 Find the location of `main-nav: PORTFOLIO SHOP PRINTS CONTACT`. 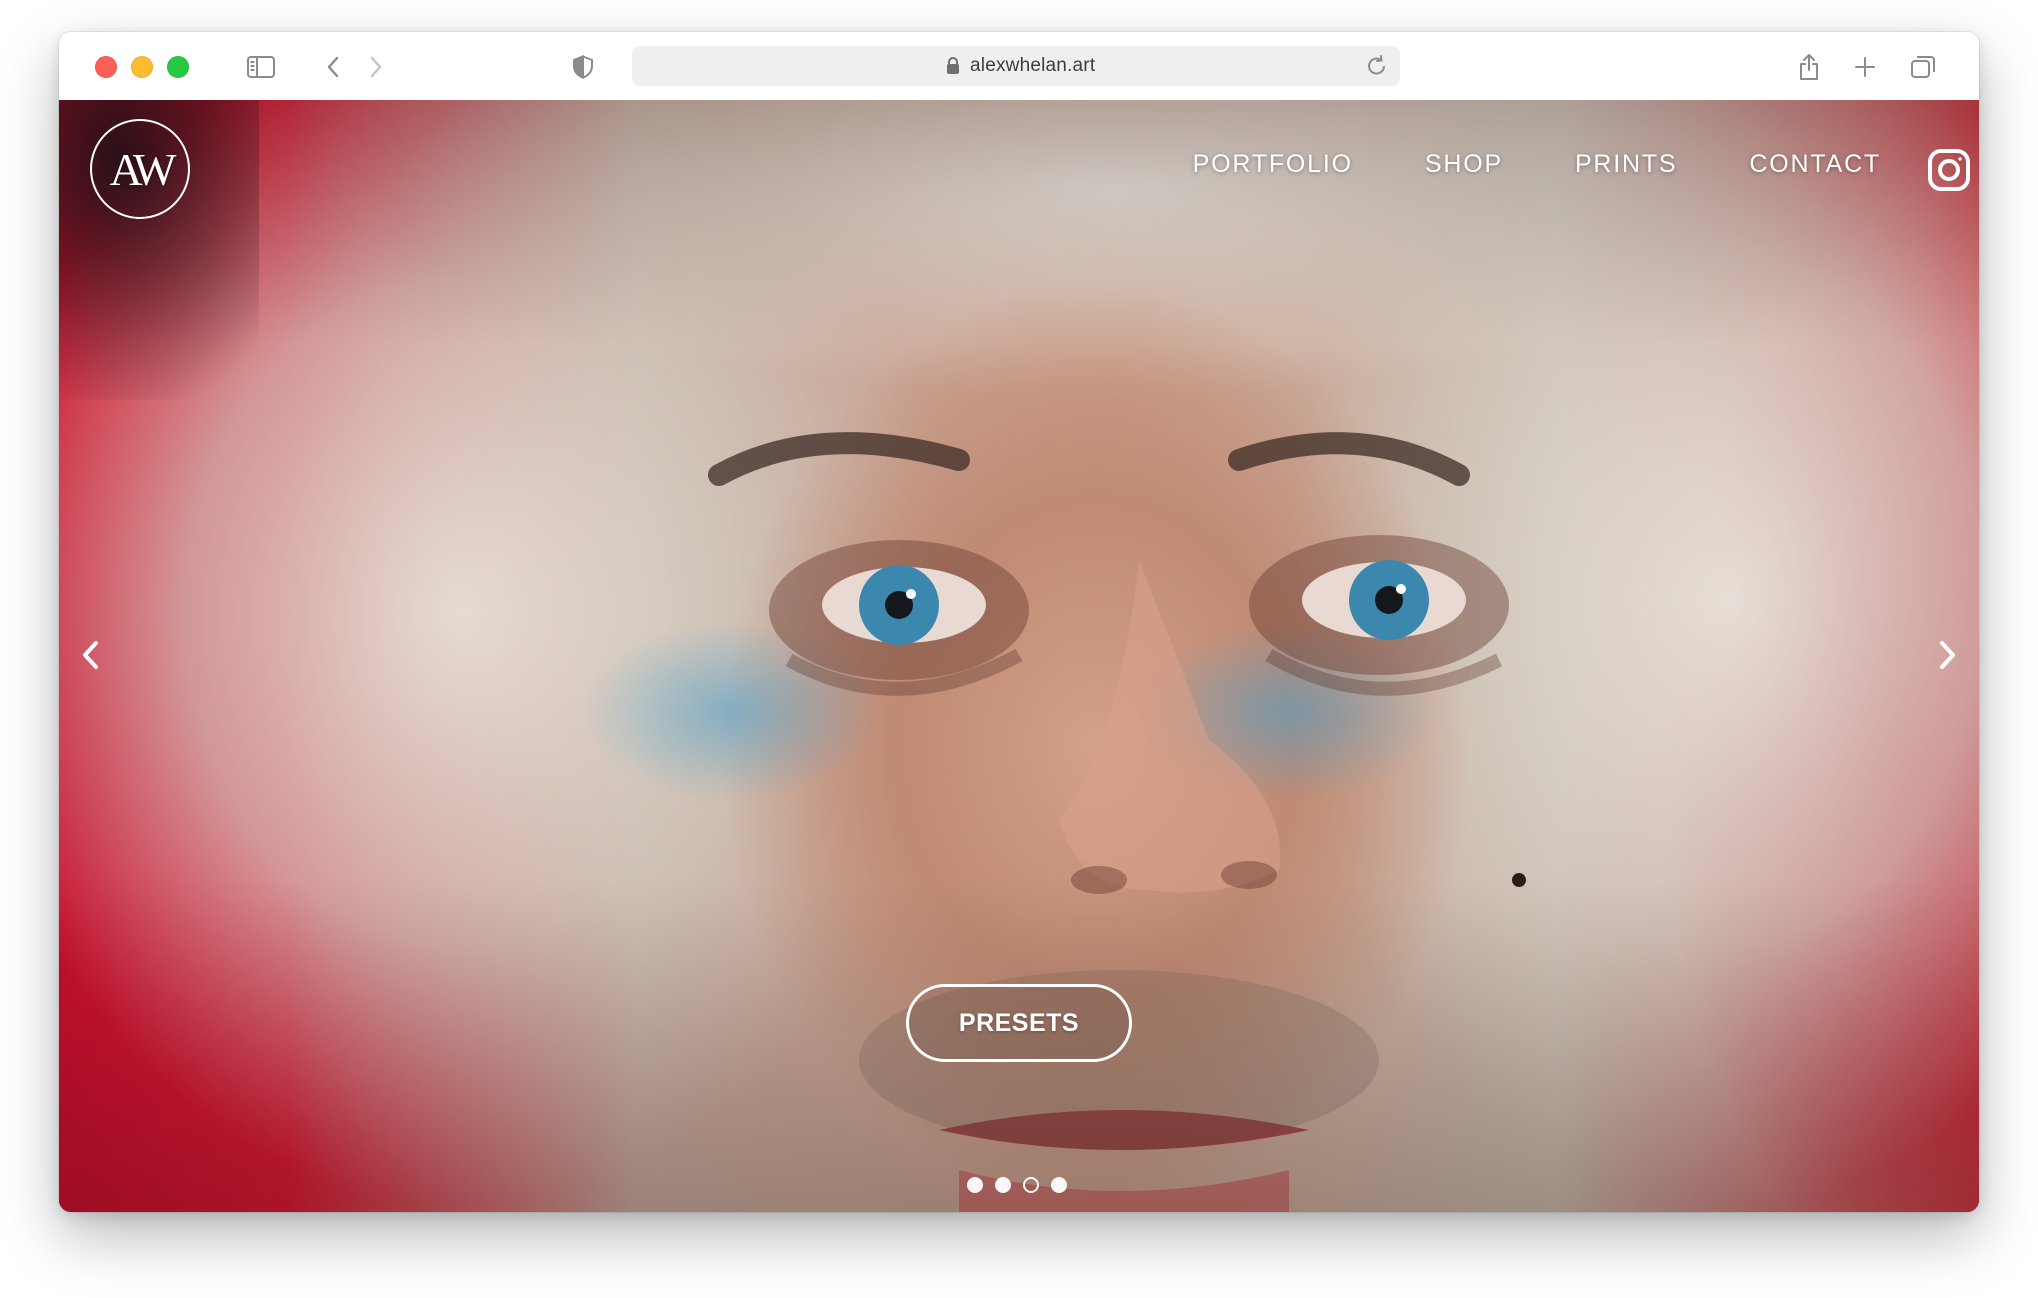

main-nav: PORTFOLIO SHOP PRINTS CONTACT is located at coordinates (1537, 164).